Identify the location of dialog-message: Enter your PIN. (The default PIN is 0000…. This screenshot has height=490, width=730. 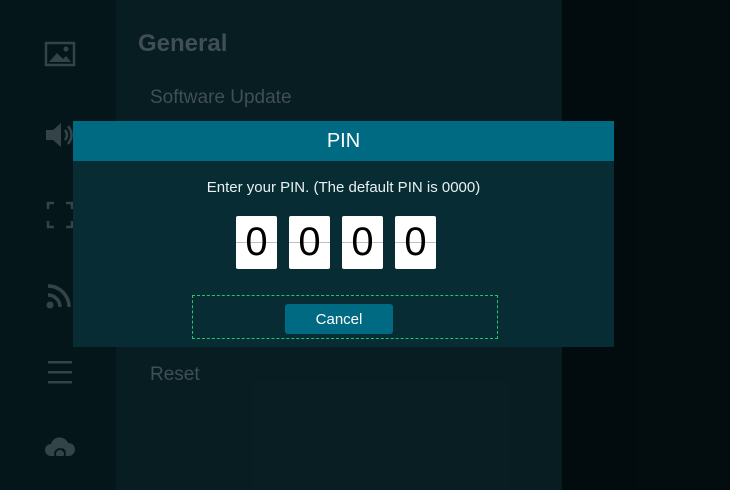
(343, 187).